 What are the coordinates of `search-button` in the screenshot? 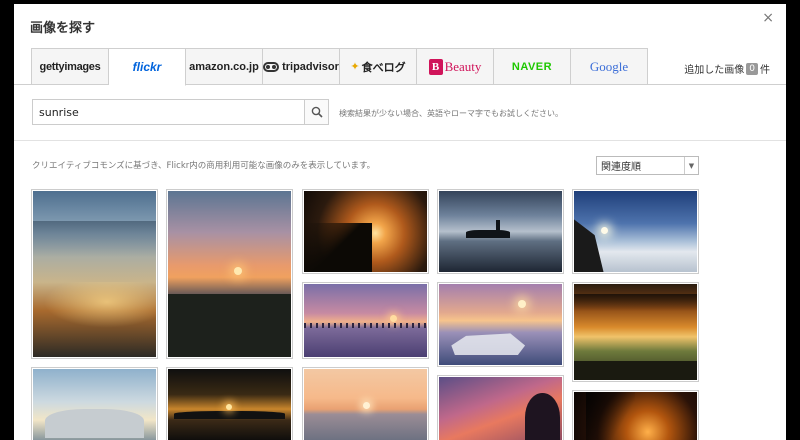 It's located at (316, 112).